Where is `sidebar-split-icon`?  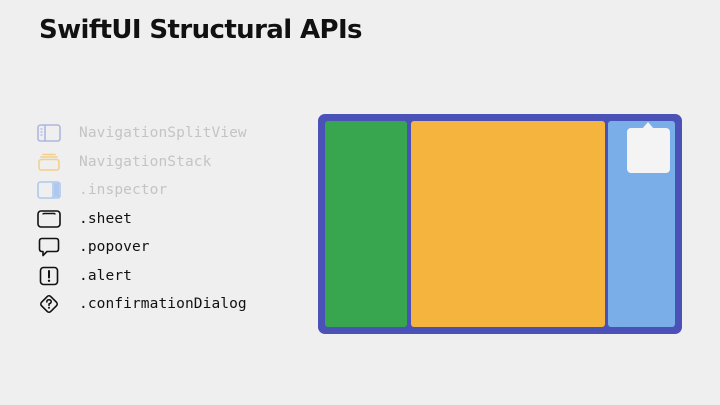 sidebar-split-icon is located at coordinates (49, 133).